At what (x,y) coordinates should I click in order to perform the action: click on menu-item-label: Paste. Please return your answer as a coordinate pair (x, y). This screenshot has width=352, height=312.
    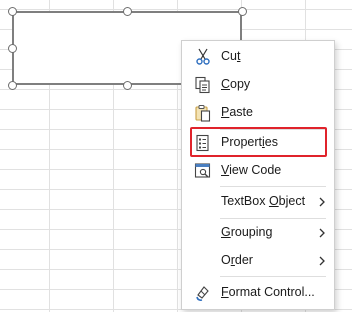
    Looking at the image, I should click on (237, 112).